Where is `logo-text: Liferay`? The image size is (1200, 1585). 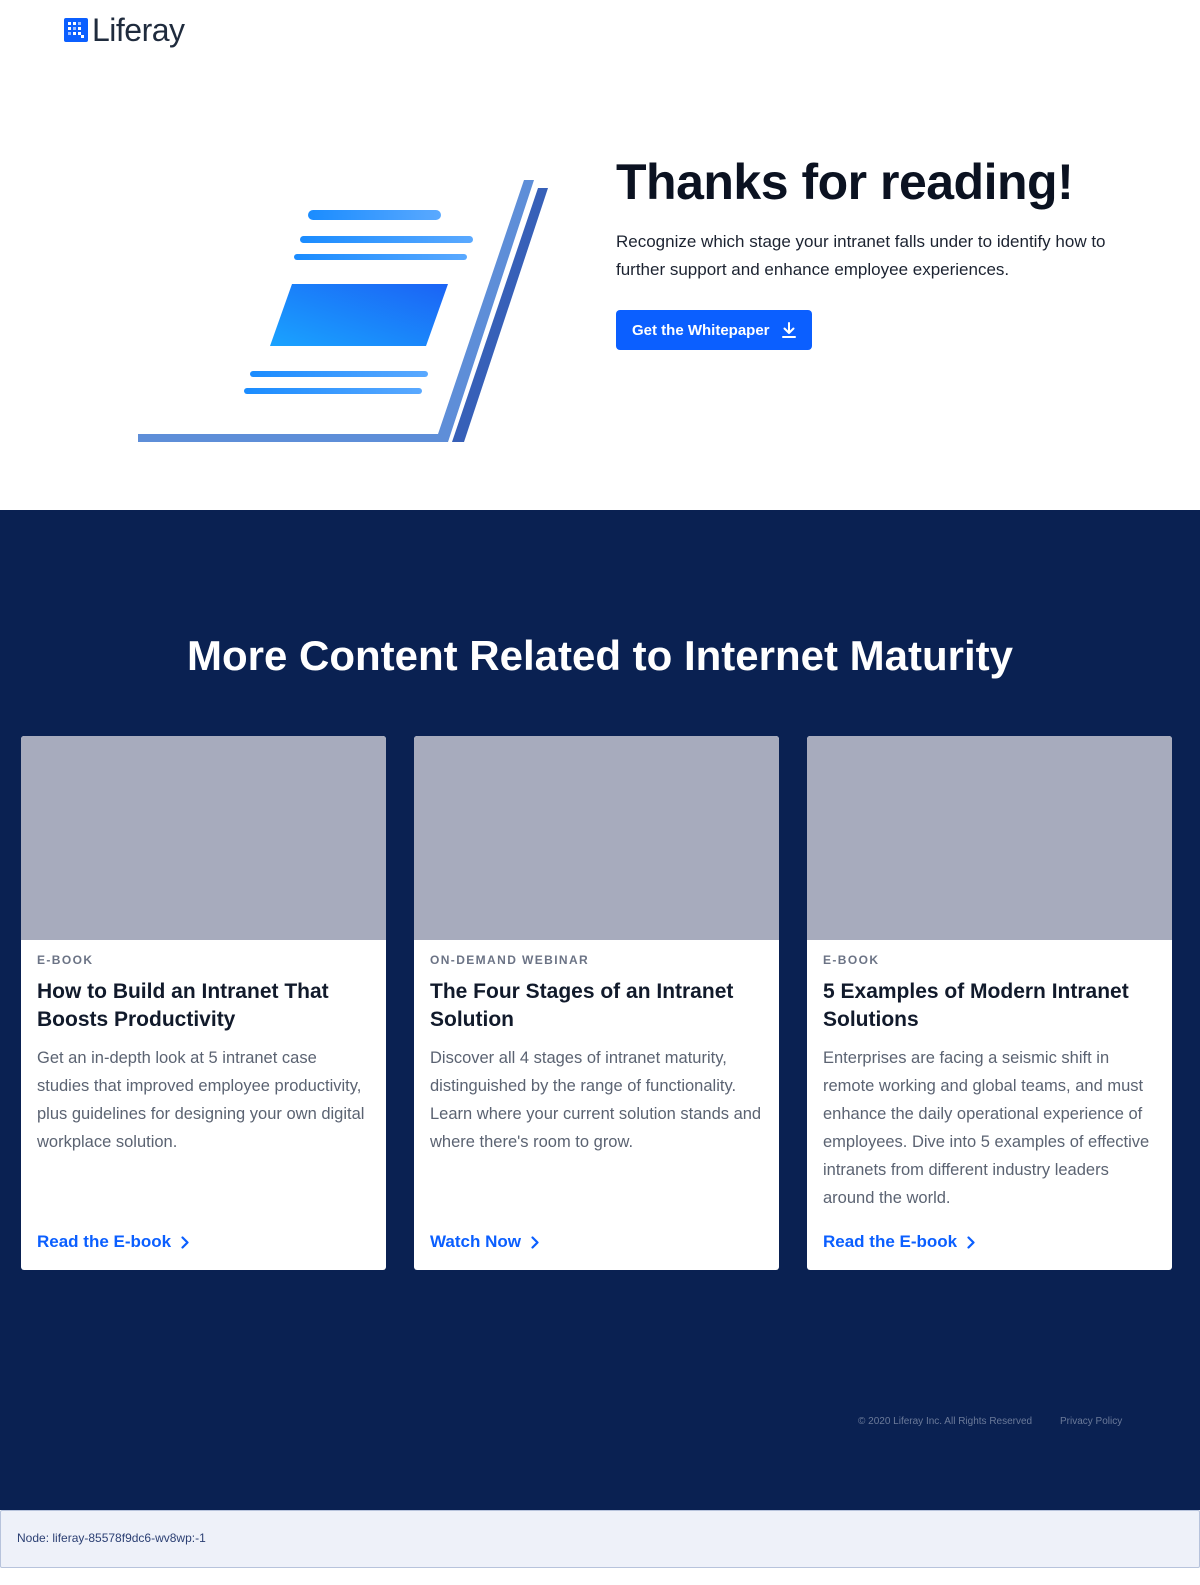
logo-text: Liferay is located at coordinates (138, 30).